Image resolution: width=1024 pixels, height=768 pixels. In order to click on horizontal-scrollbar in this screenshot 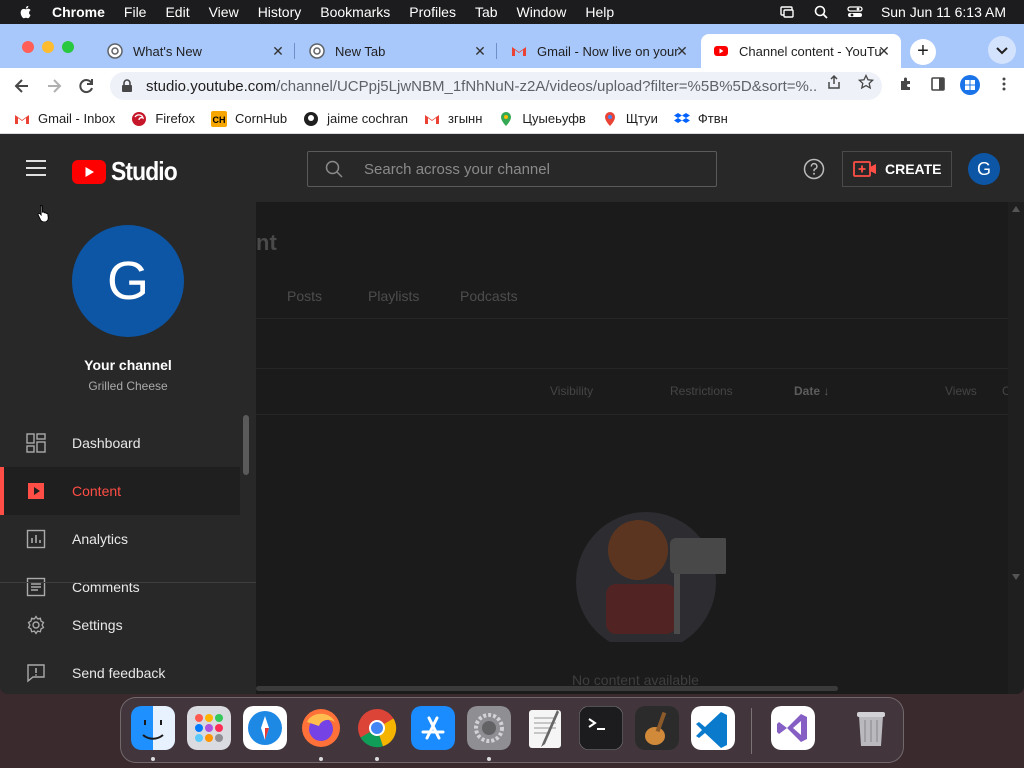, I will do `click(547, 688)`.